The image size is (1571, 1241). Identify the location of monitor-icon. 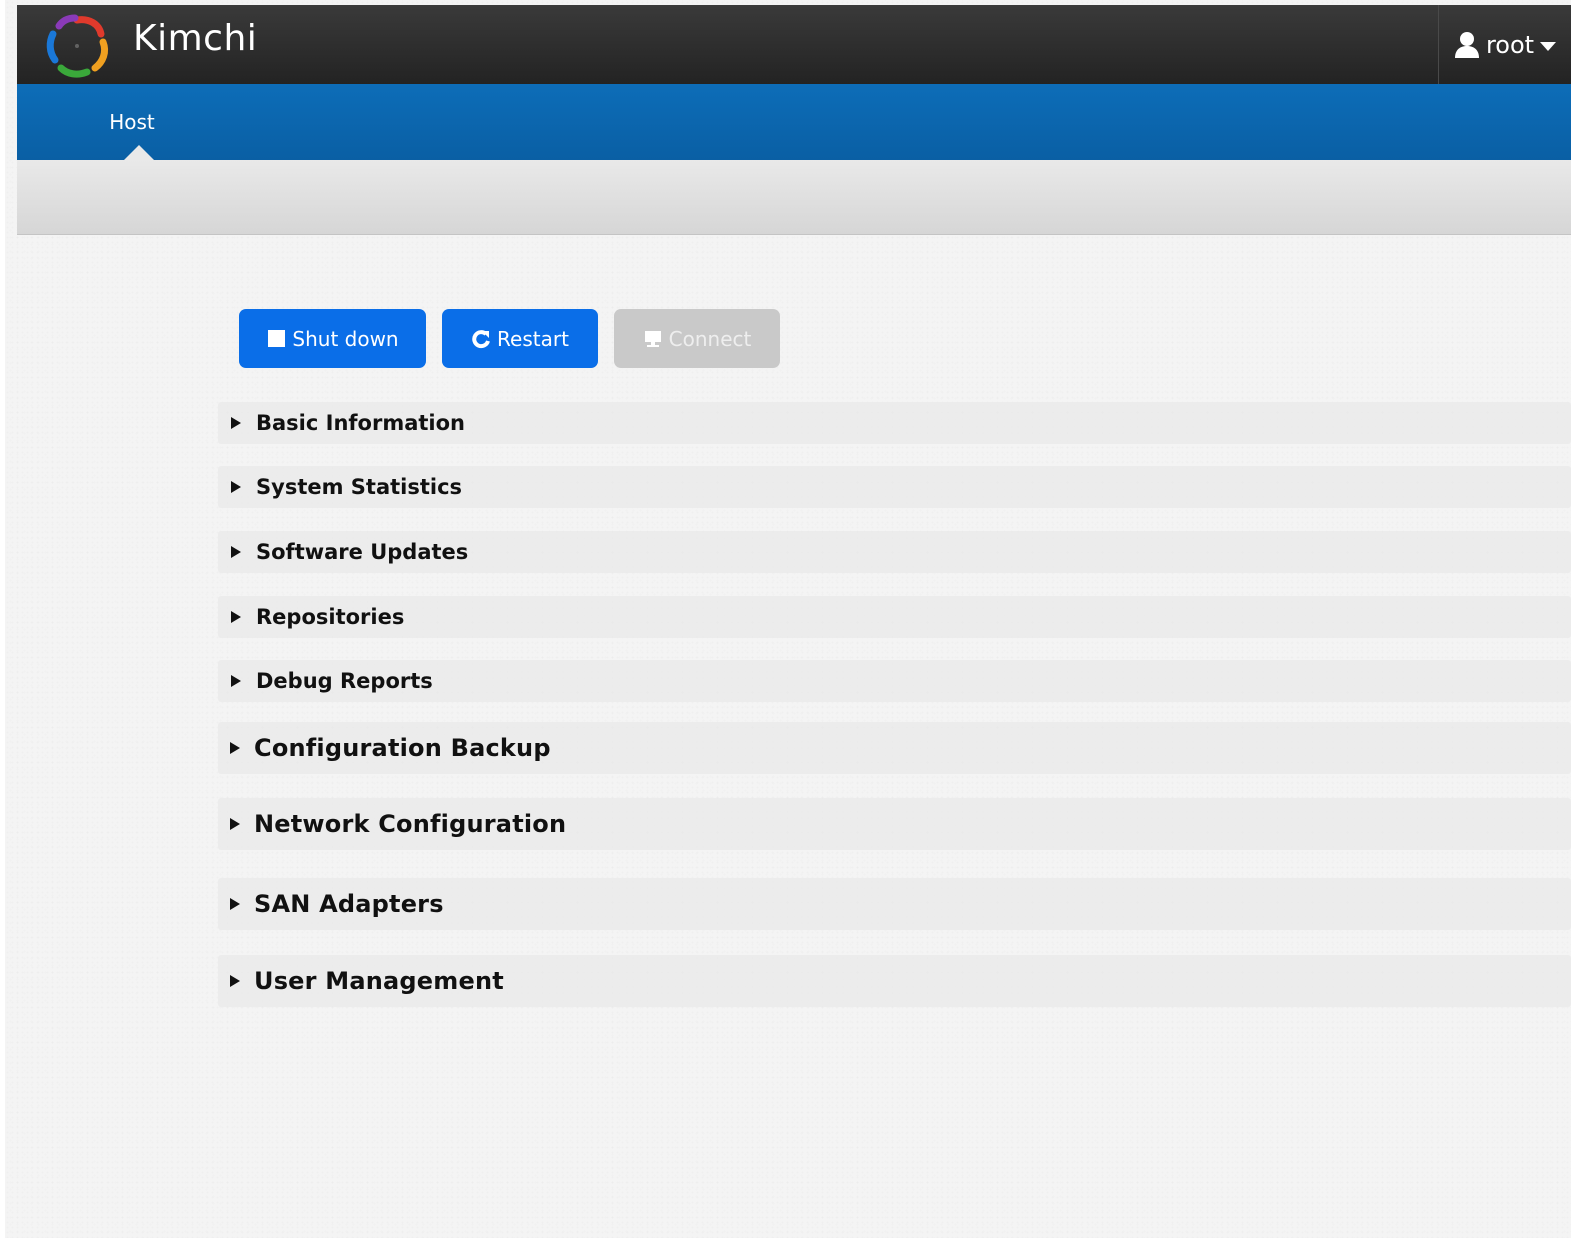
(652, 338).